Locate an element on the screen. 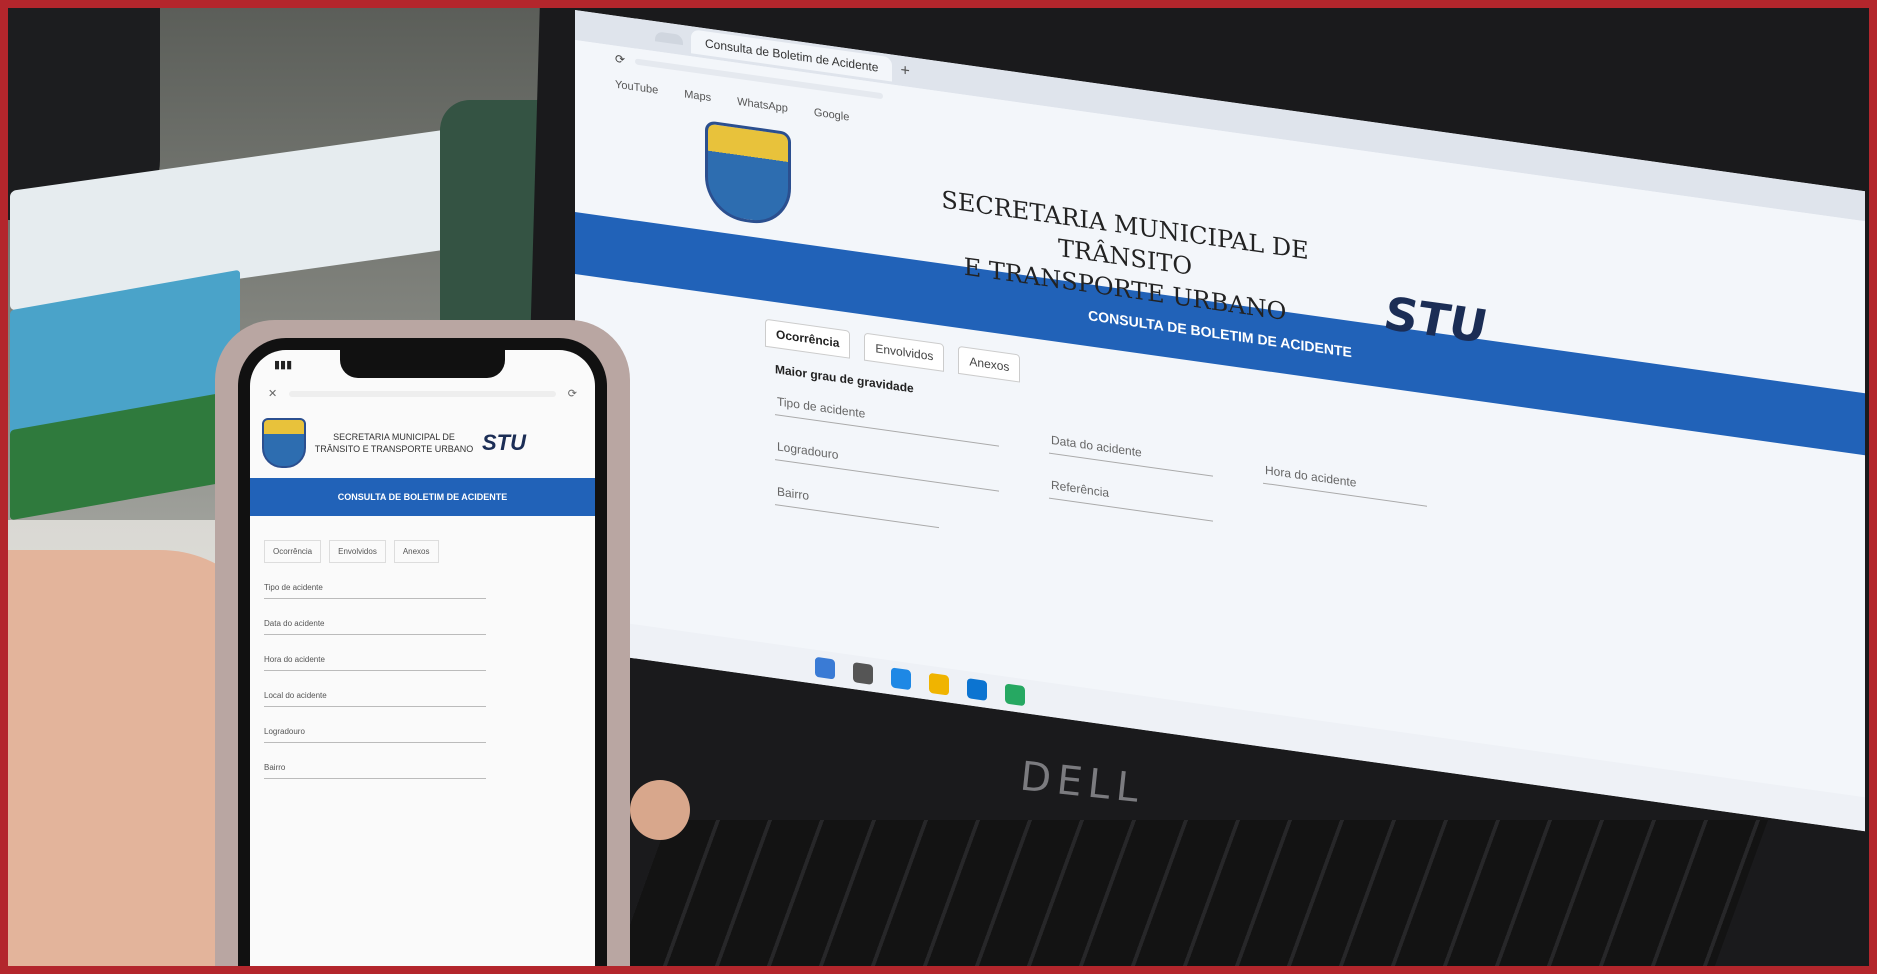 The height and width of the screenshot is (974, 1877). chrome-icon is located at coordinates (1015, 695).